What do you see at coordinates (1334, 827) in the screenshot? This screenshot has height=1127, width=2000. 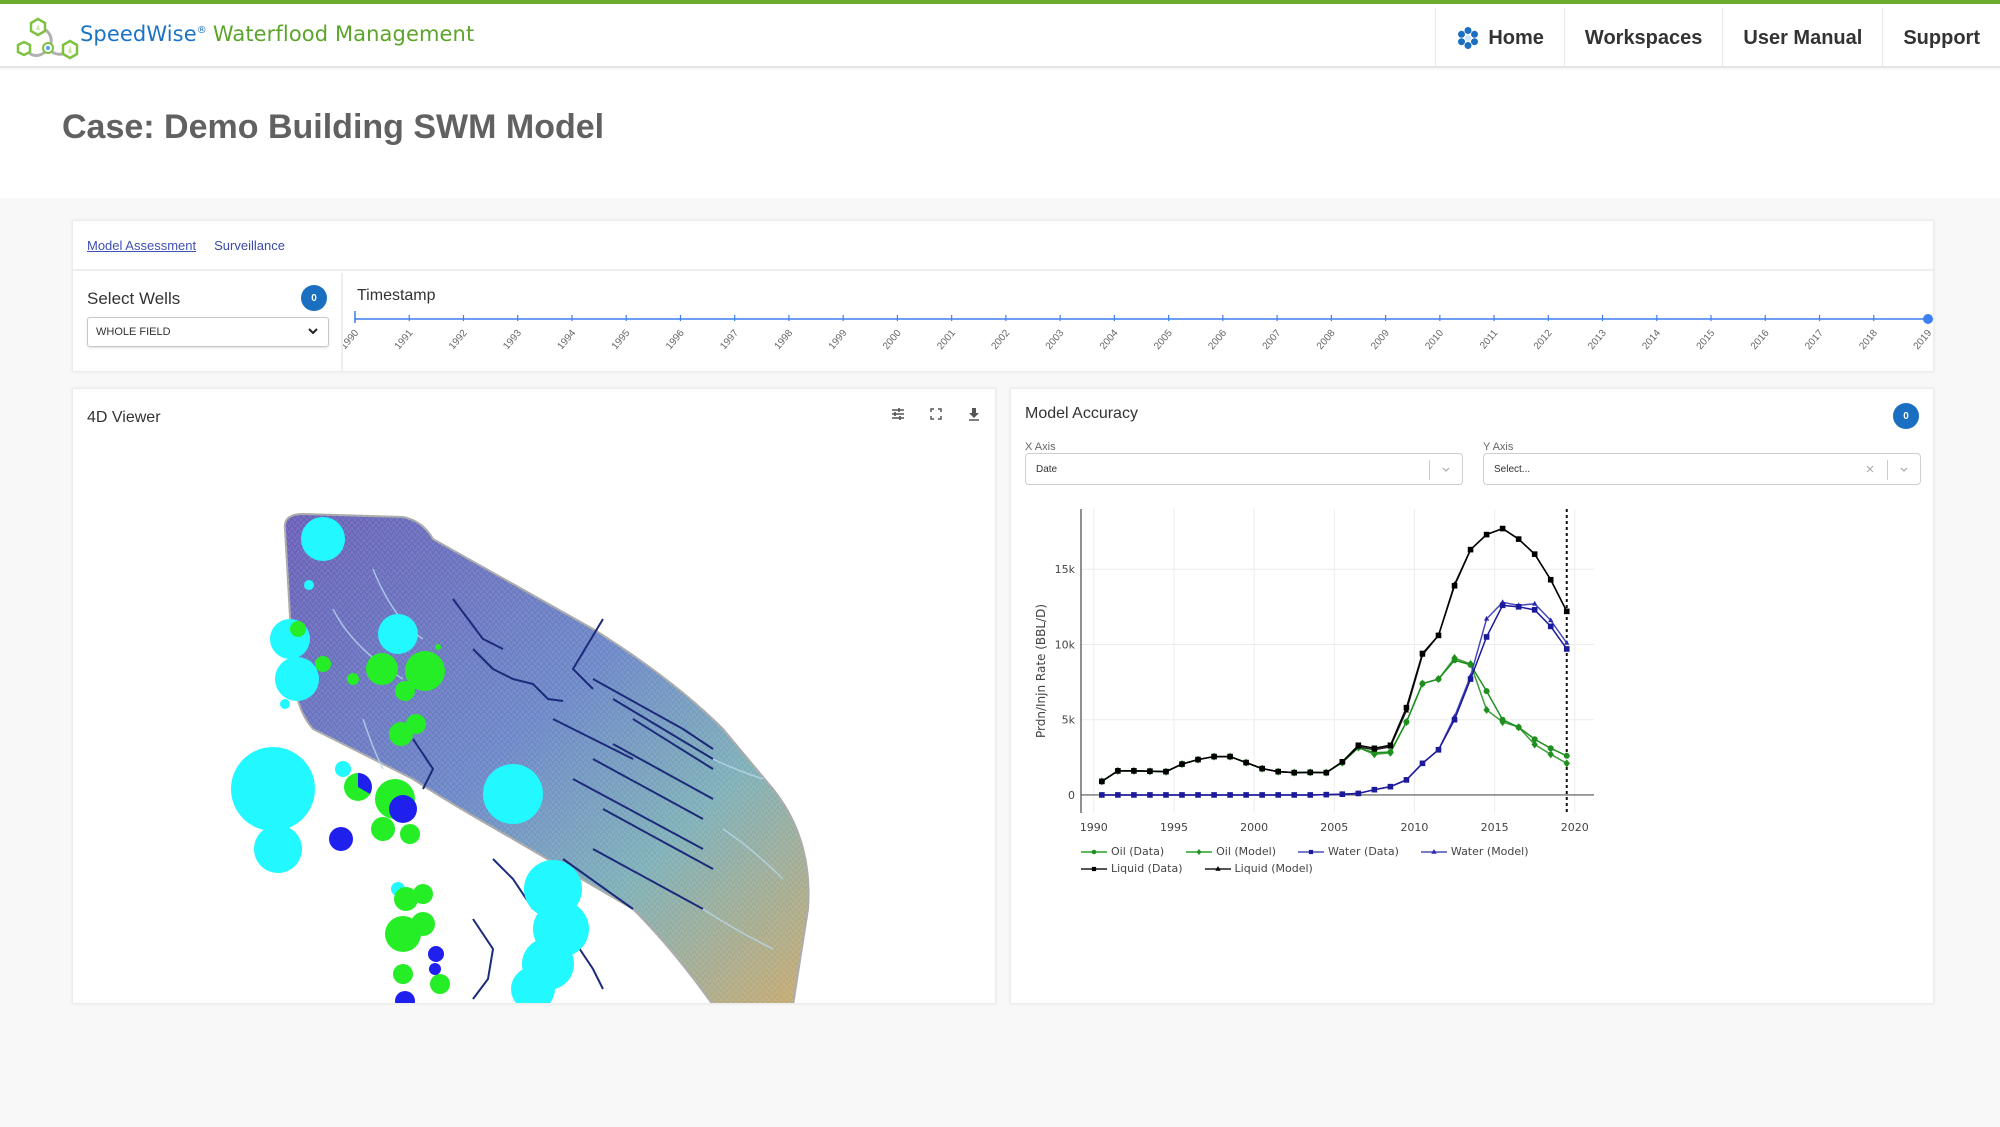 I see `x-tick-label: 2005` at bounding box center [1334, 827].